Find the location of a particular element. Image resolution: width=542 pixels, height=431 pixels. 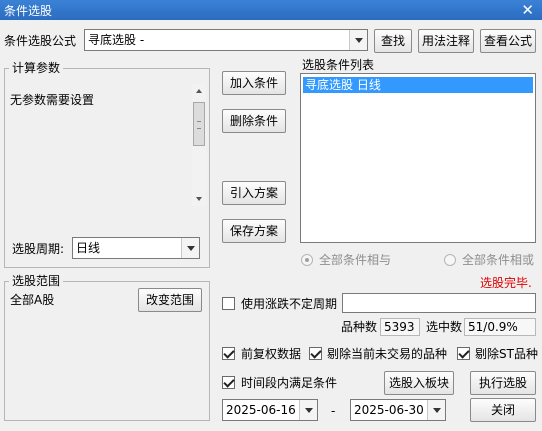

range-group-title: 选股范围 is located at coordinates (36, 281).